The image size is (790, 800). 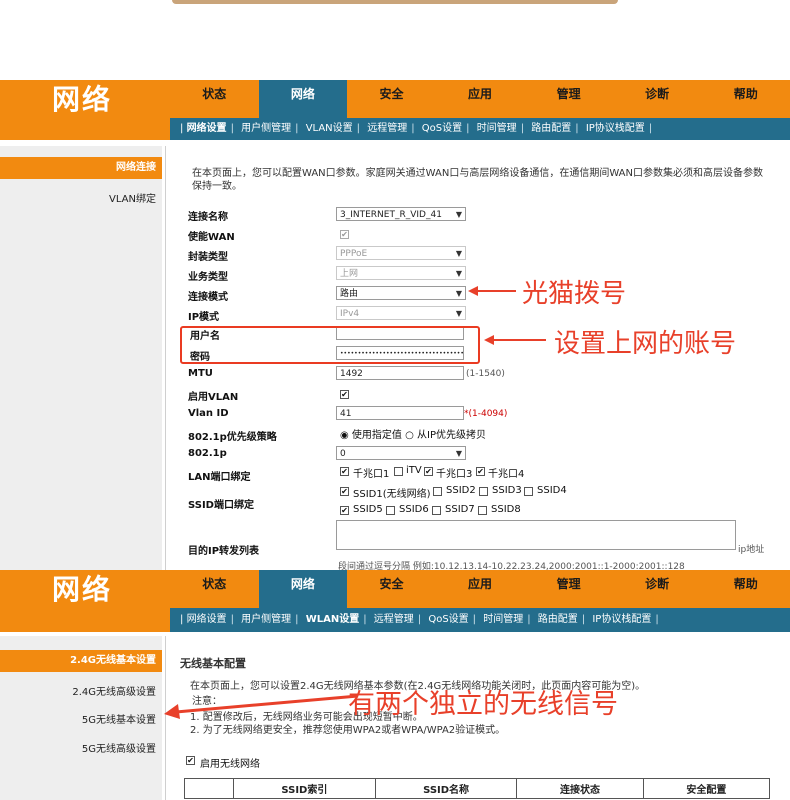 What do you see at coordinates (507, 490) in the screenshot?
I see `ssid3-label: SSID3` at bounding box center [507, 490].